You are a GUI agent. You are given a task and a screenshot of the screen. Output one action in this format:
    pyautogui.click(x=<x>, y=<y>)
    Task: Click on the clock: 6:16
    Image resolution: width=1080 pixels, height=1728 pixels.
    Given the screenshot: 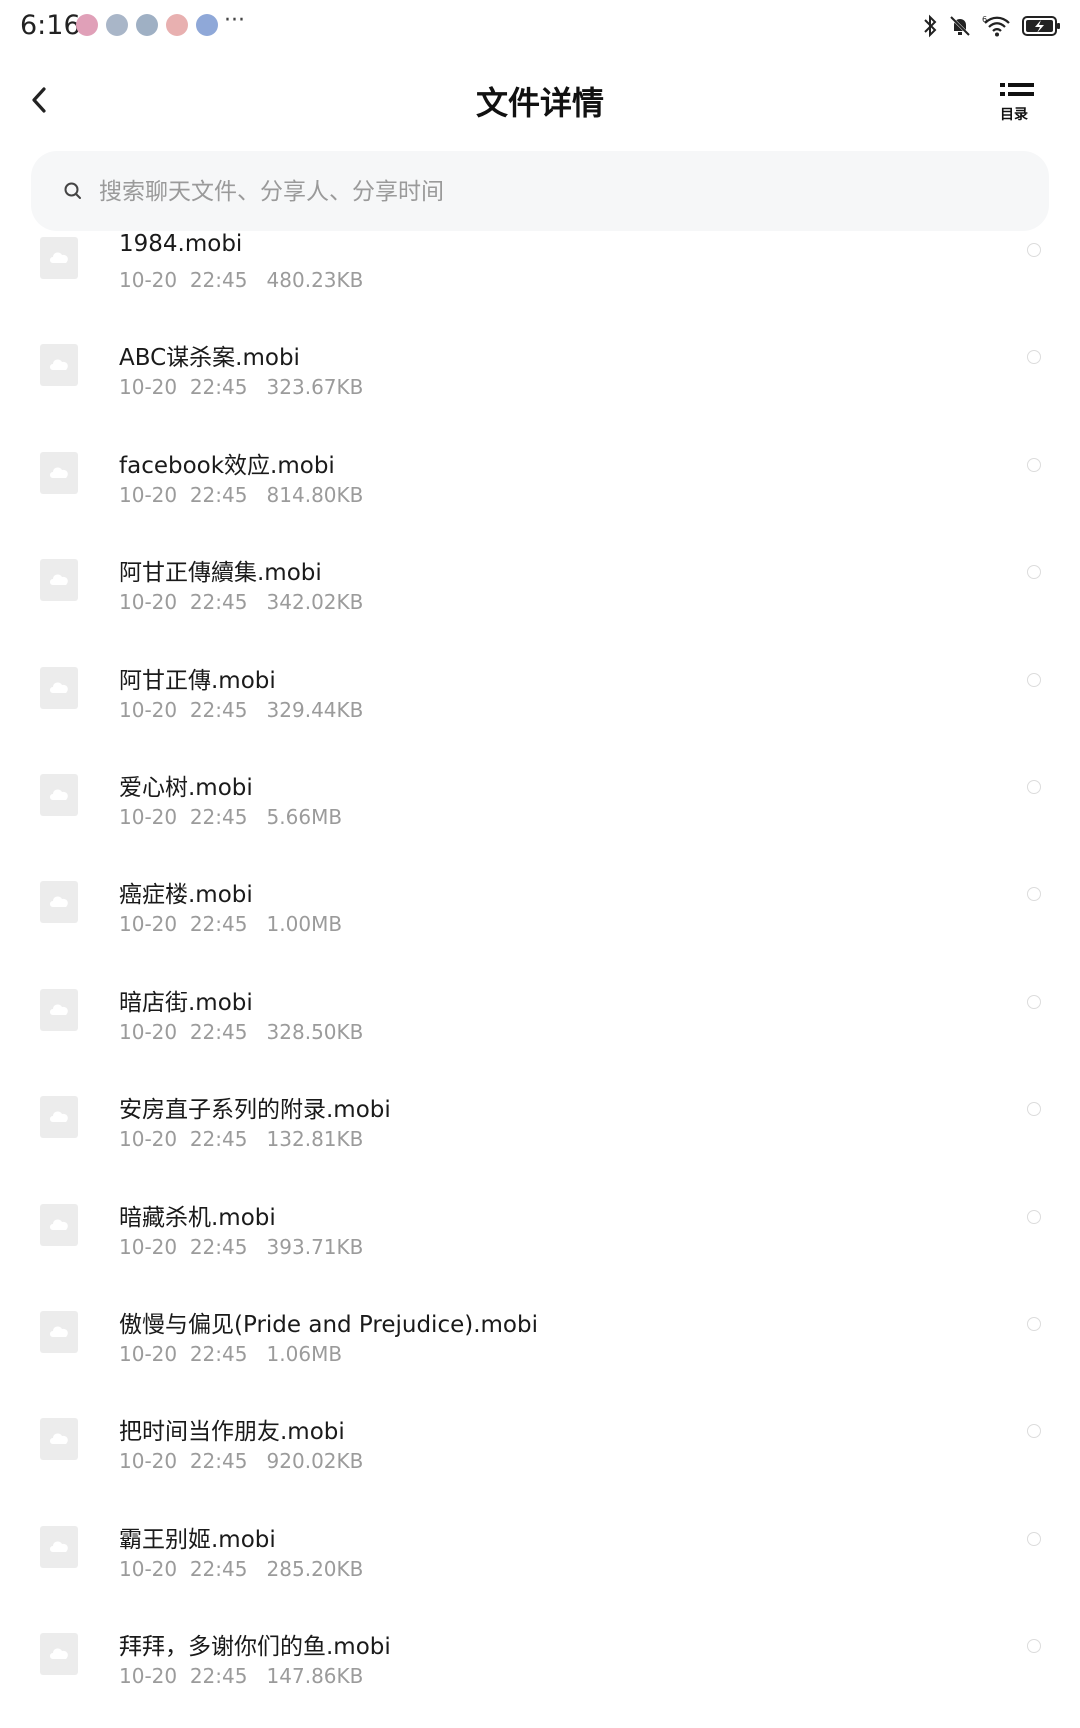 What is the action you would take?
    pyautogui.click(x=50, y=25)
    